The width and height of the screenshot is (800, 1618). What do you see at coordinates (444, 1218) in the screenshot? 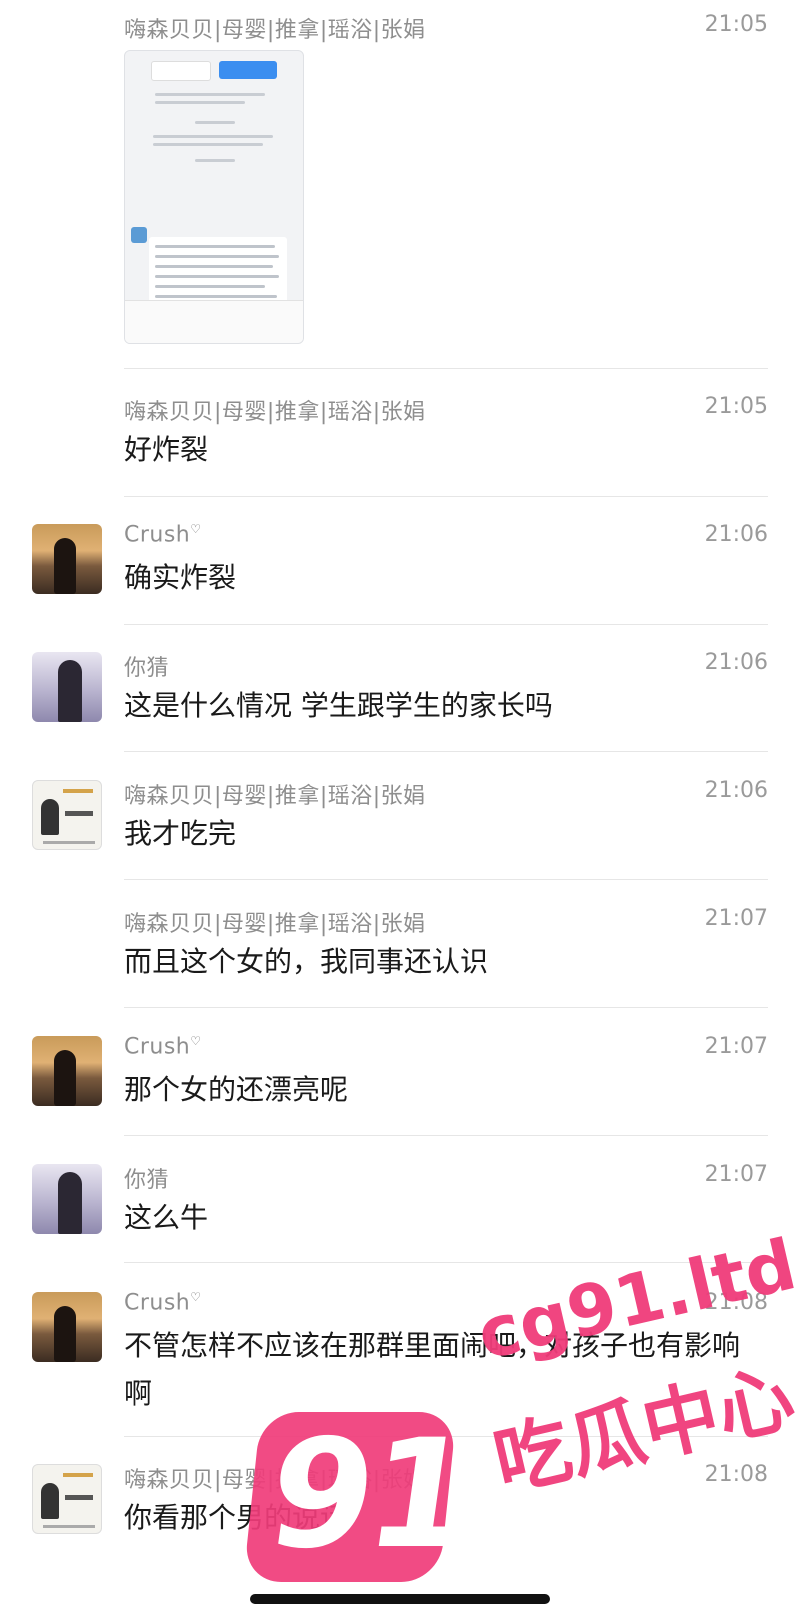
I see `message-text: 这么牛` at bounding box center [444, 1218].